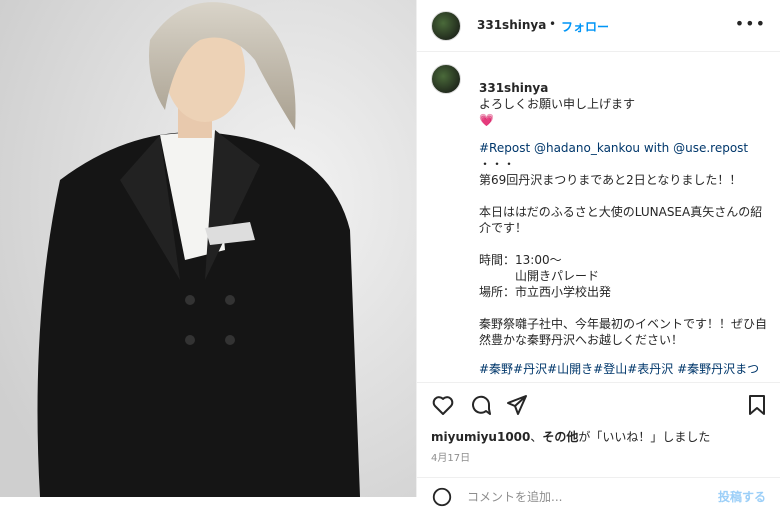 The image size is (780, 508). I want to click on likes-suffix: が「いいね！」しました, so click(644, 437).